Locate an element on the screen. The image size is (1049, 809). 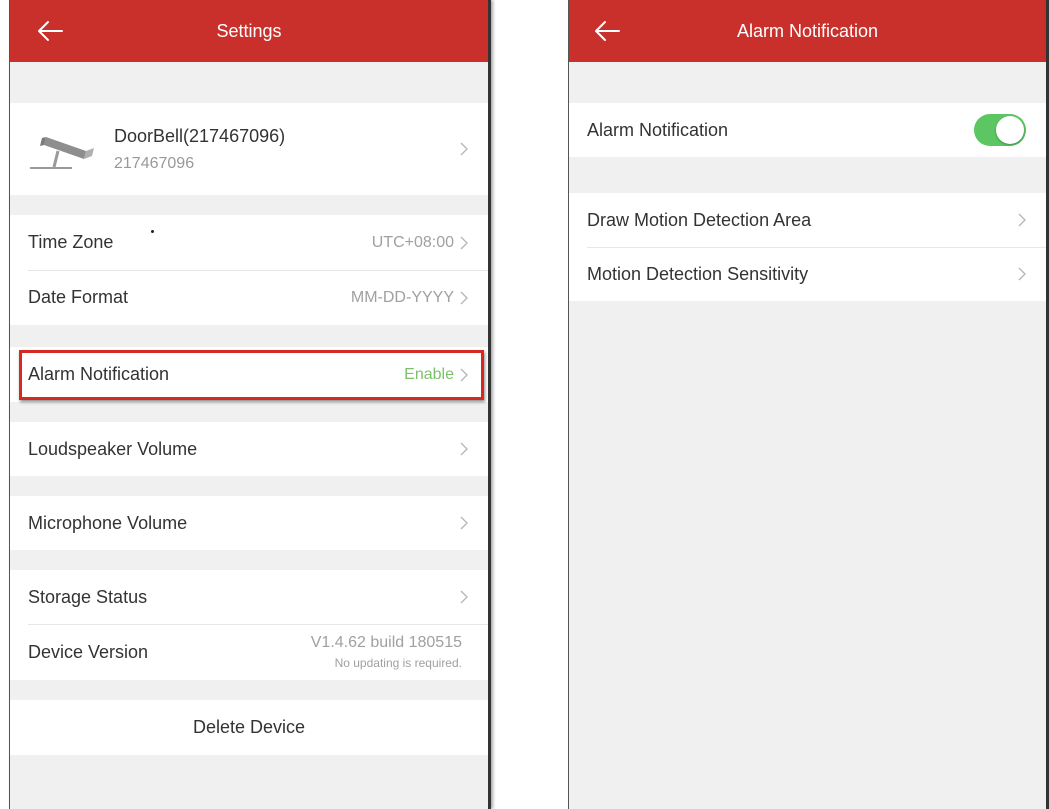
page-title: Settings is located at coordinates (249, 30).